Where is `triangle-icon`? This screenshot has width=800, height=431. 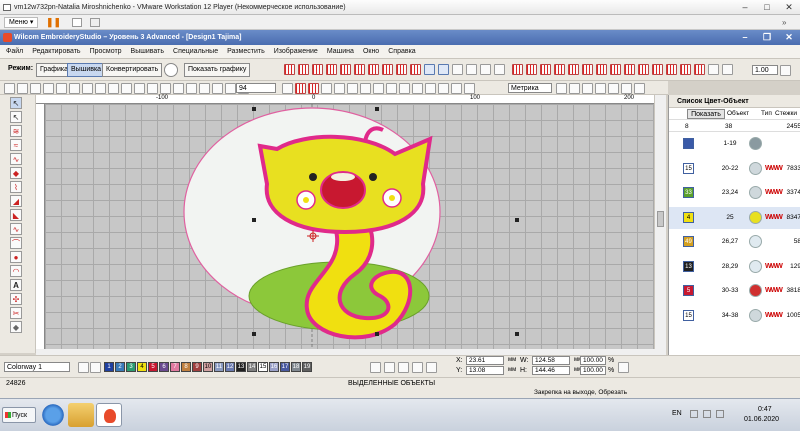 triangle-icon is located at coordinates (499, 69).